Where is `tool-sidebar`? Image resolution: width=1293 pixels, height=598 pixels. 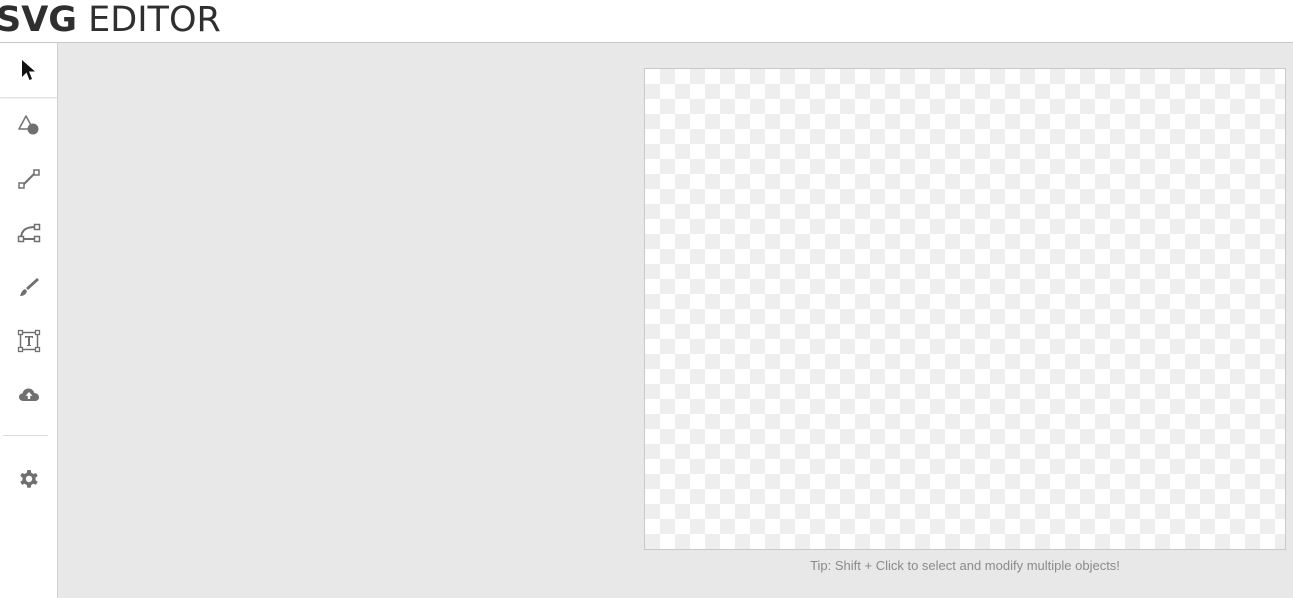 tool-sidebar is located at coordinates (29, 320).